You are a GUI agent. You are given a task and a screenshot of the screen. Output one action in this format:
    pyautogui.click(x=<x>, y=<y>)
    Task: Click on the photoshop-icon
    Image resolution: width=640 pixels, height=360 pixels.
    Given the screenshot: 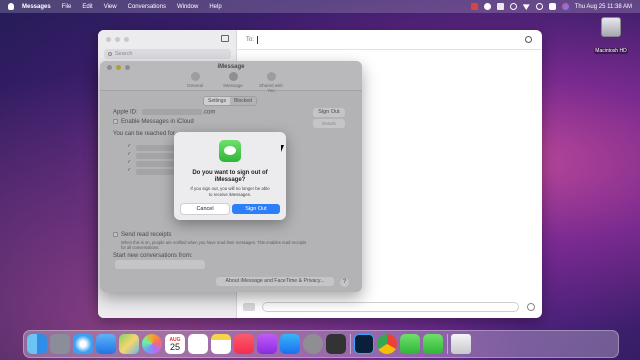 What is the action you would take?
    pyautogui.click(x=364, y=344)
    